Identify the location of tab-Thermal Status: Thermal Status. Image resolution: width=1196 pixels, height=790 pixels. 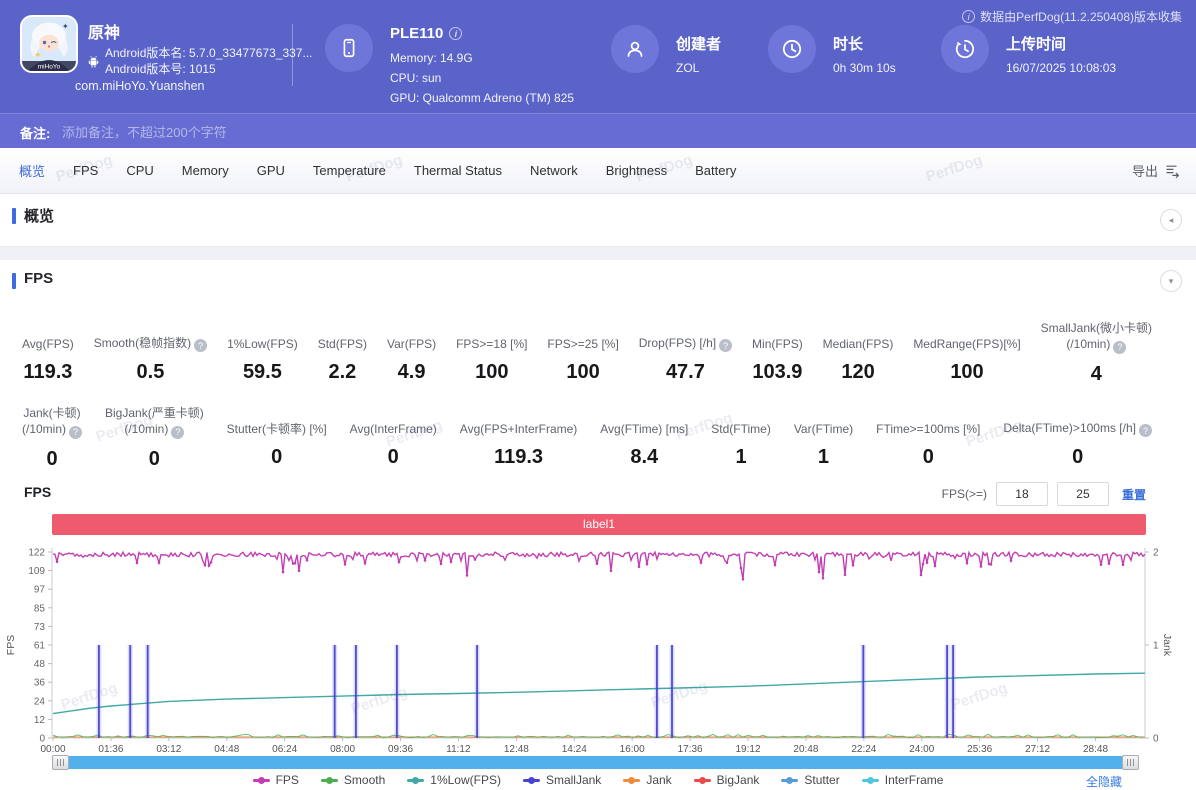
(458, 170).